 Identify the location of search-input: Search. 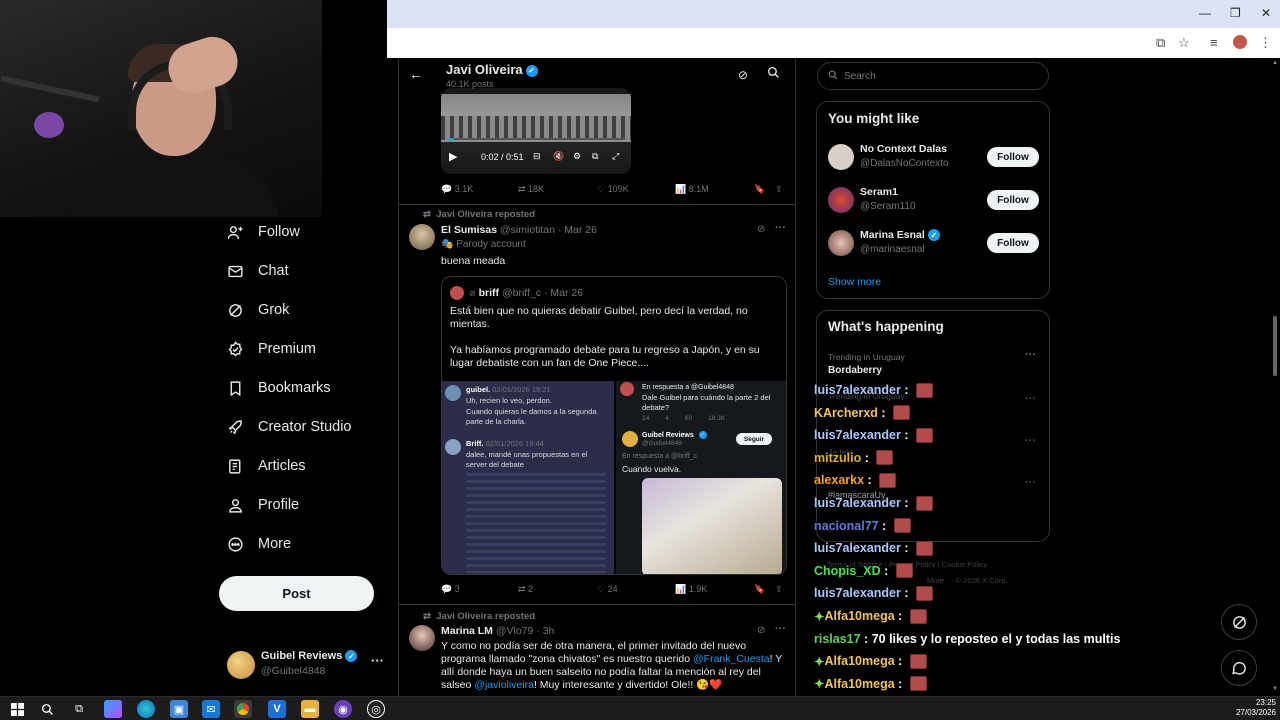
(933, 76).